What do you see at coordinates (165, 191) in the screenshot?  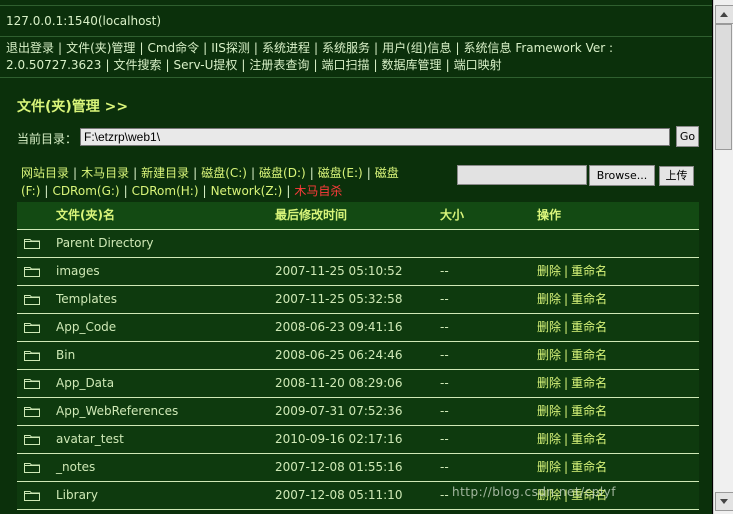 I see `quick-link: CDRom(H:)` at bounding box center [165, 191].